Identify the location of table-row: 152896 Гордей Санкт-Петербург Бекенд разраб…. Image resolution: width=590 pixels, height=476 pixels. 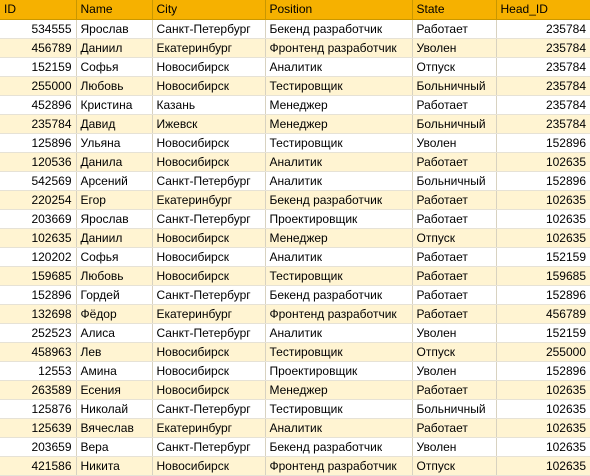
(295, 295).